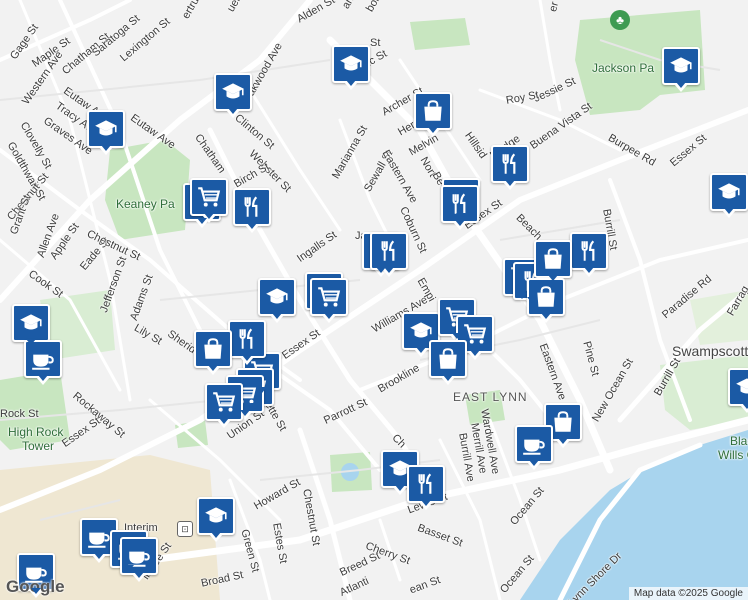 Image resolution: width=748 pixels, height=600 pixels. Describe the element at coordinates (185, 529) in the screenshot. I see `train-icon: ⊡` at that location.